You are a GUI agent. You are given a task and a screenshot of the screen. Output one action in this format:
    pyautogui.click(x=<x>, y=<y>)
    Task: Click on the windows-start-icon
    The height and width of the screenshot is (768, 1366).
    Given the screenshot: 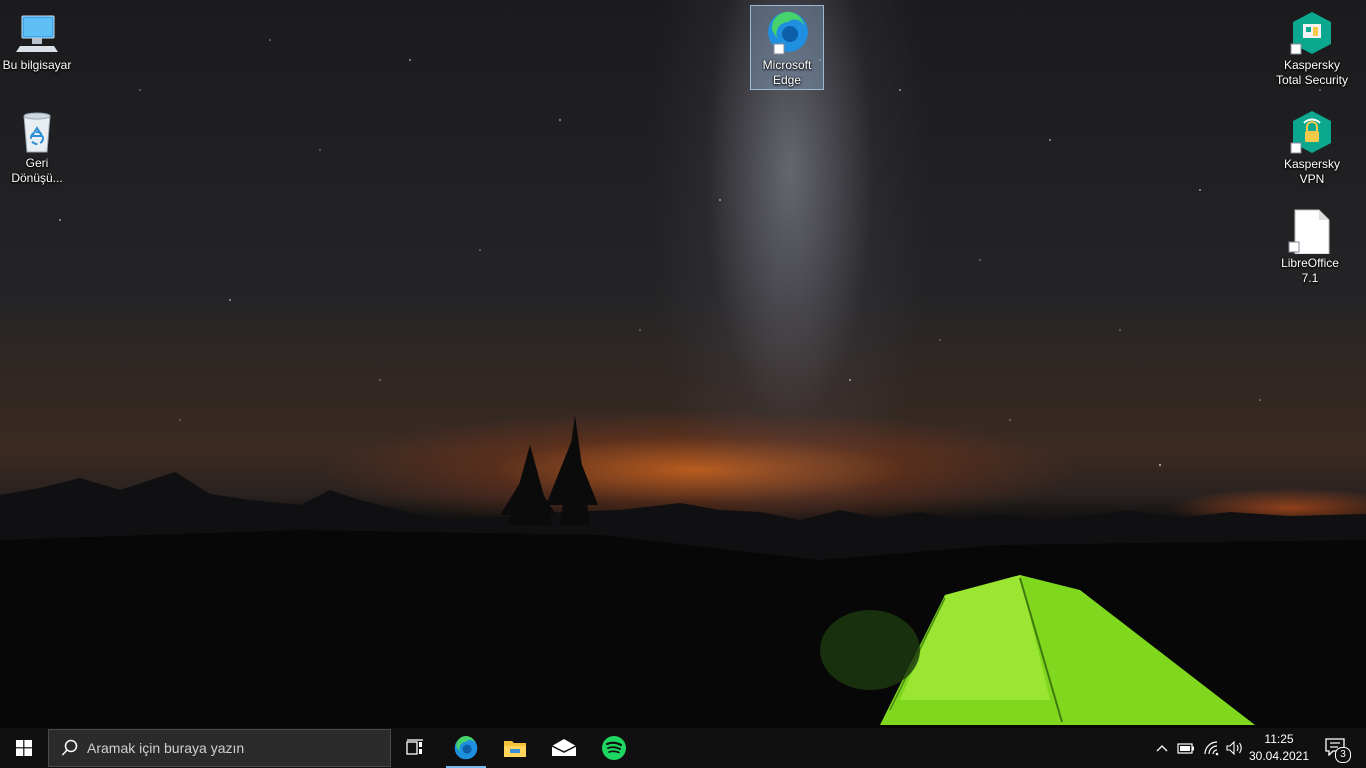 What is the action you would take?
    pyautogui.click(x=24, y=748)
    